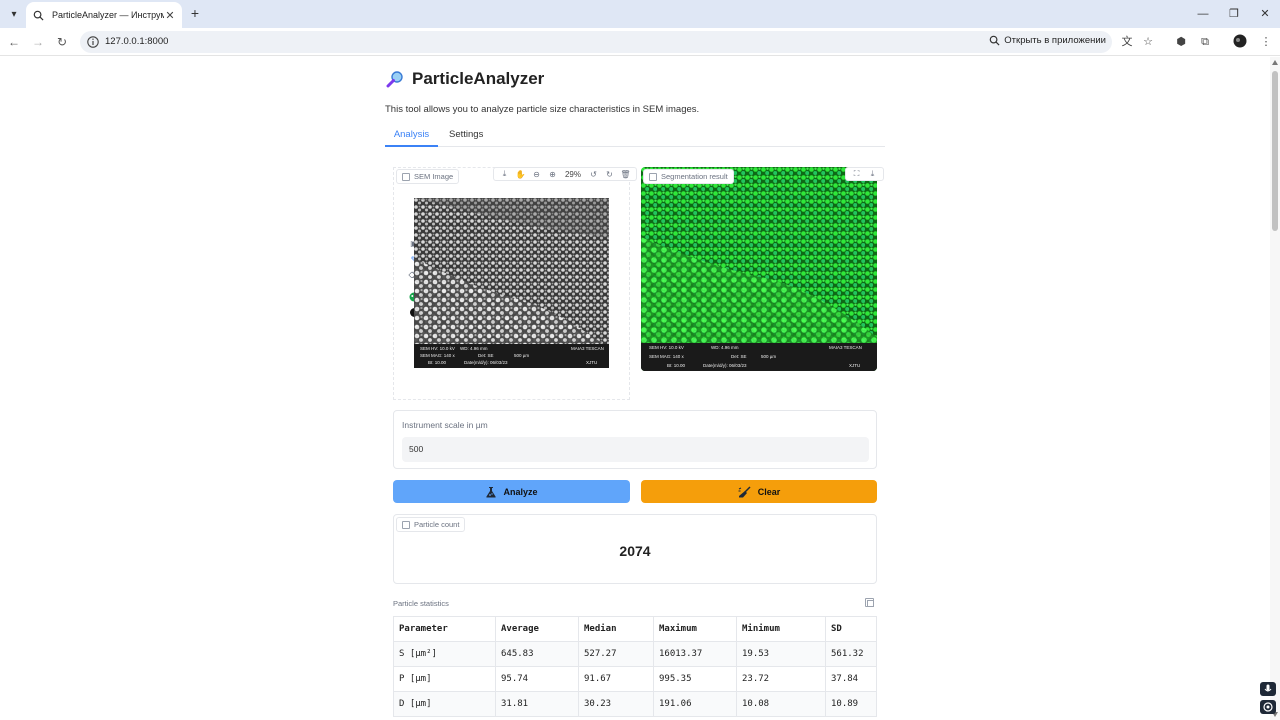 The width and height of the screenshot is (1280, 720). I want to click on column-header: Parameter, so click(444, 629).